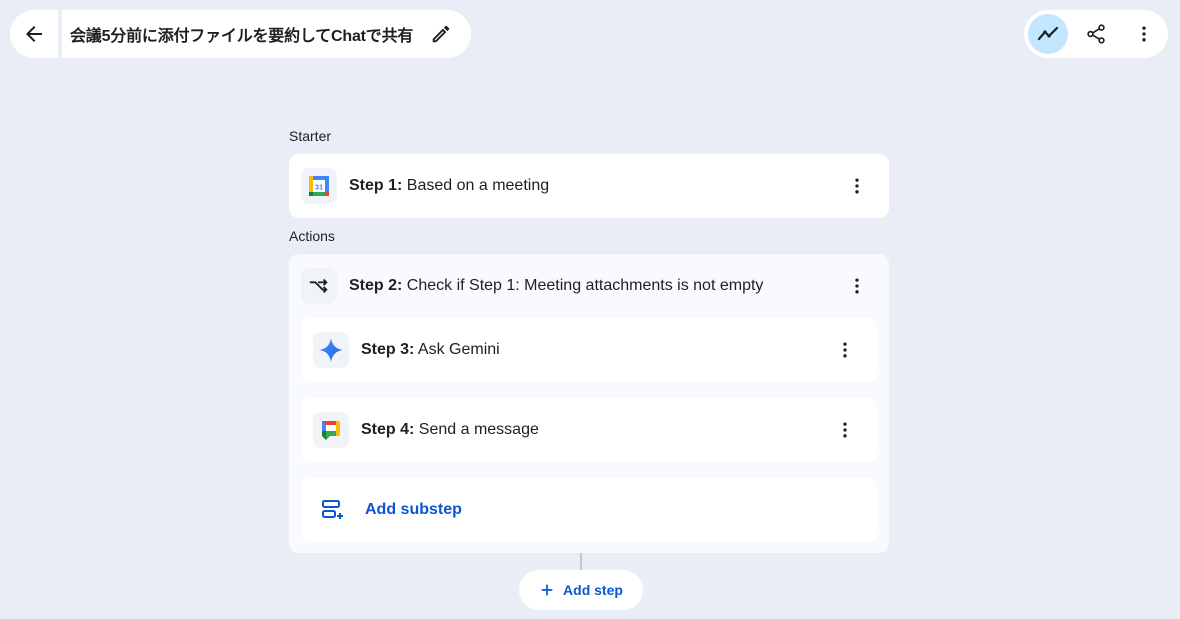 Image resolution: width=1180 pixels, height=619 pixels. I want to click on more-options-button, so click(1144, 34).